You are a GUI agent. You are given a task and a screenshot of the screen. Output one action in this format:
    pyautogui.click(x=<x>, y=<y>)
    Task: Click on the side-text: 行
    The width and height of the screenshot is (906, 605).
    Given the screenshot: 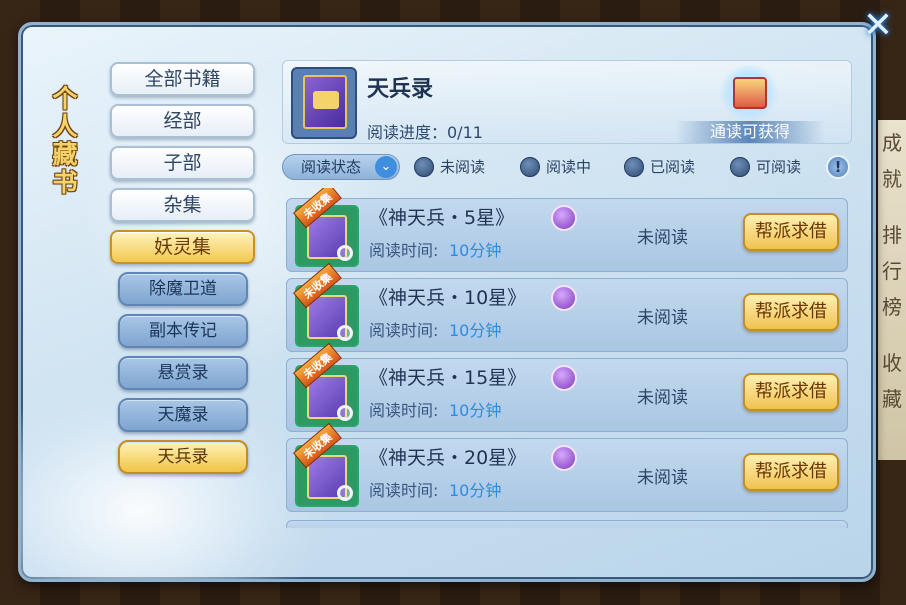 What is the action you would take?
    pyautogui.click(x=892, y=271)
    